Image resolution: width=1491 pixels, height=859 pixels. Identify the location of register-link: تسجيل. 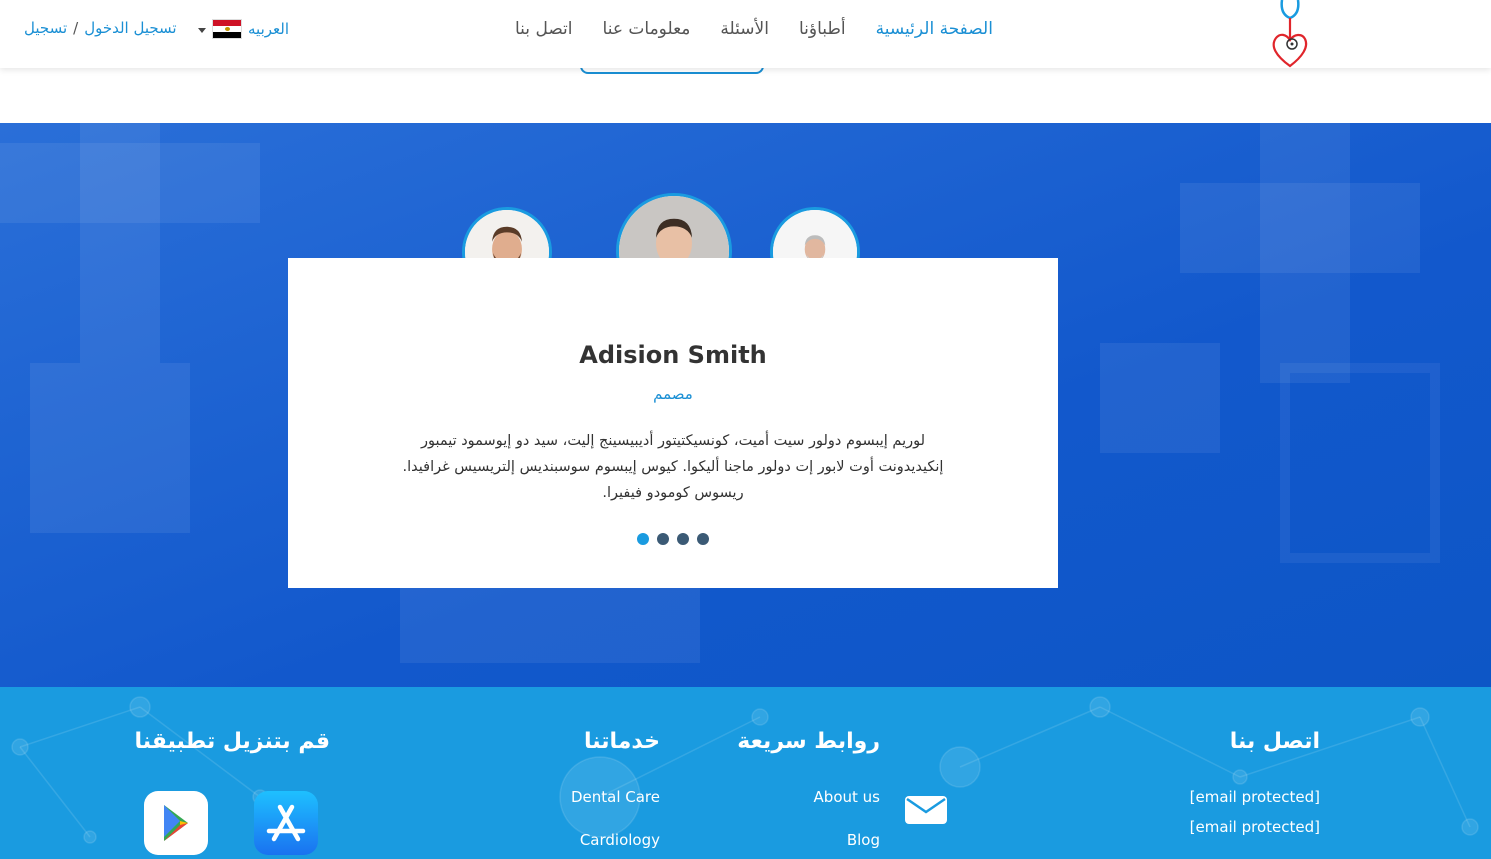
(45, 28).